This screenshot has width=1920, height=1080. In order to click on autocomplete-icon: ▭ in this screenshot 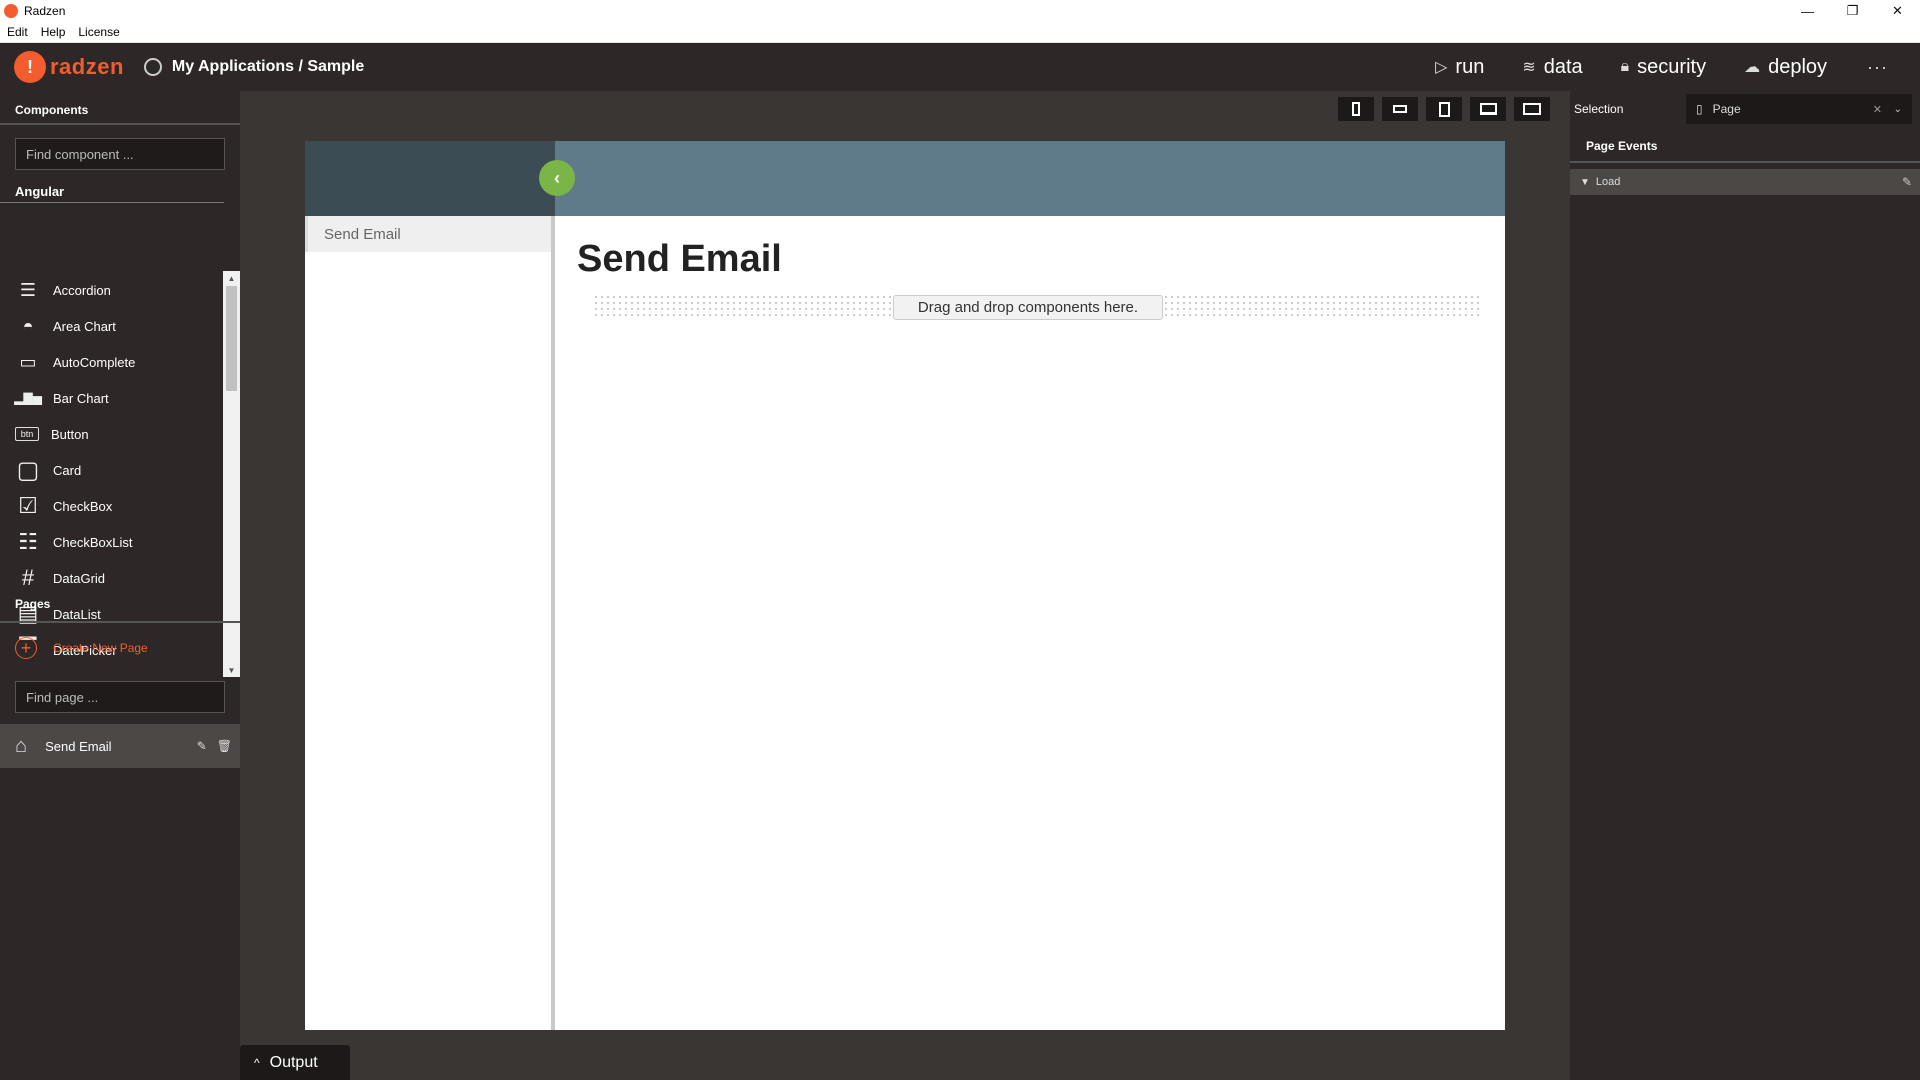, I will do `click(28, 361)`.